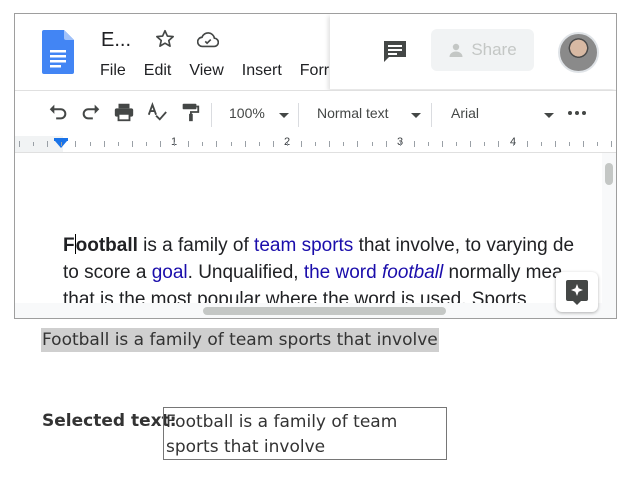 Image resolution: width=629 pixels, height=500 pixels. What do you see at coordinates (342, 272) in the screenshot?
I see `link-text: the word` at bounding box center [342, 272].